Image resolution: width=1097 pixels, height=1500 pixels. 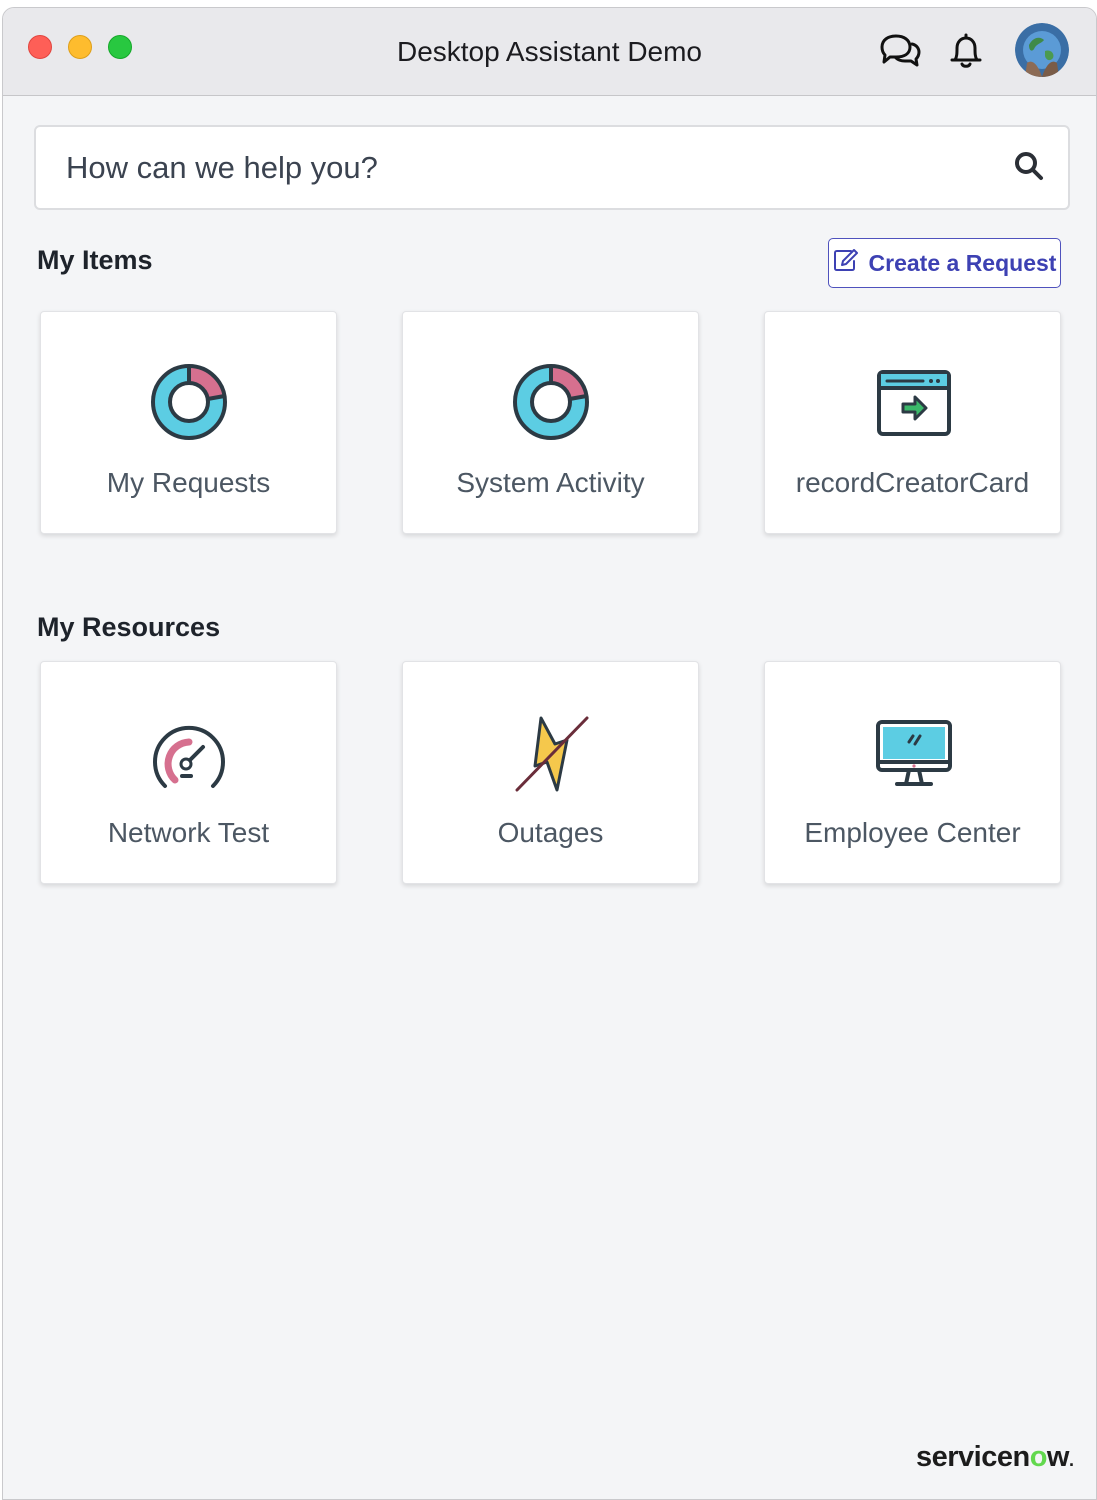 I want to click on card-my-requests: My Requests, so click(x=188, y=422).